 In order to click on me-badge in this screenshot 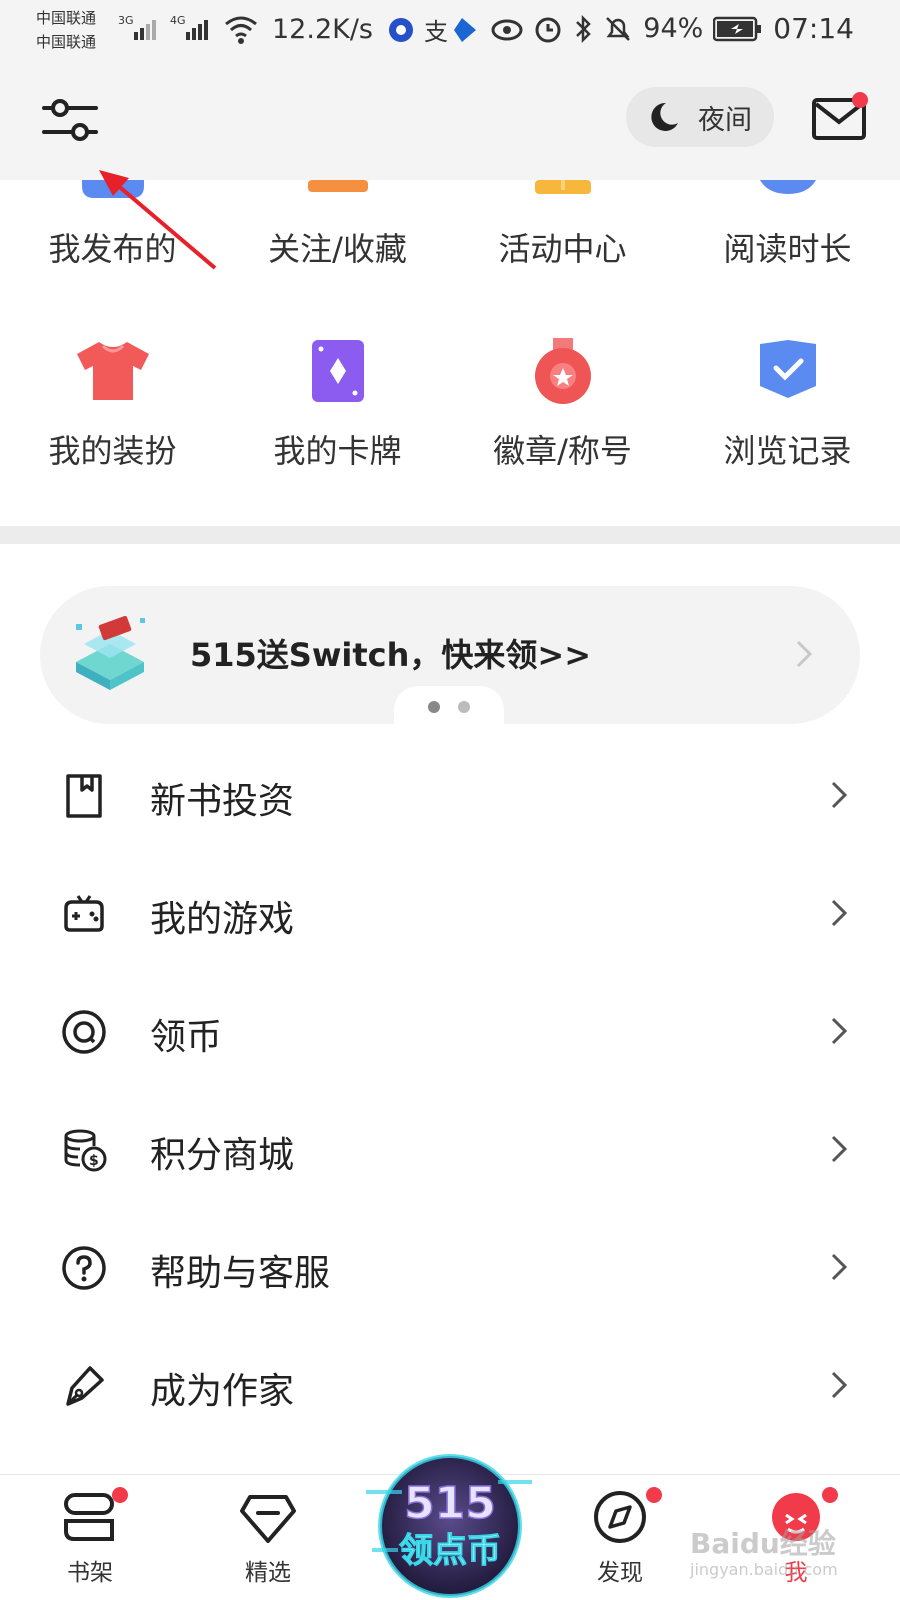, I will do `click(830, 1495)`.